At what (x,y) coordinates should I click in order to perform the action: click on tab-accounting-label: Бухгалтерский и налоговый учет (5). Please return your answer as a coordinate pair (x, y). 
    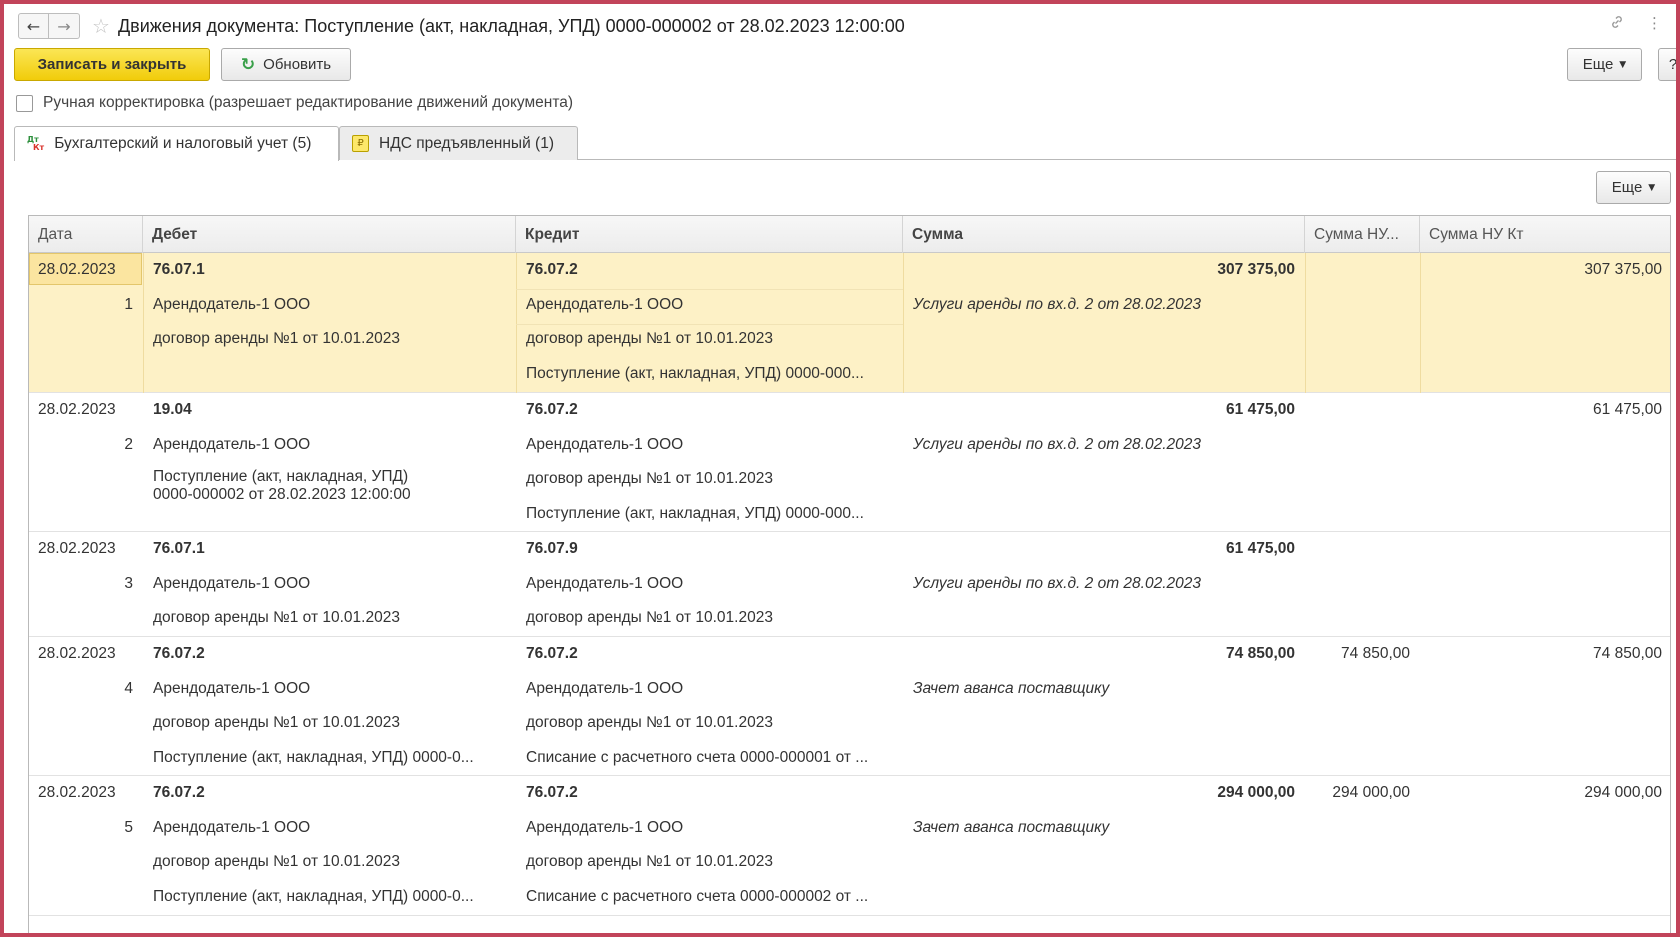
    Looking at the image, I should click on (183, 143).